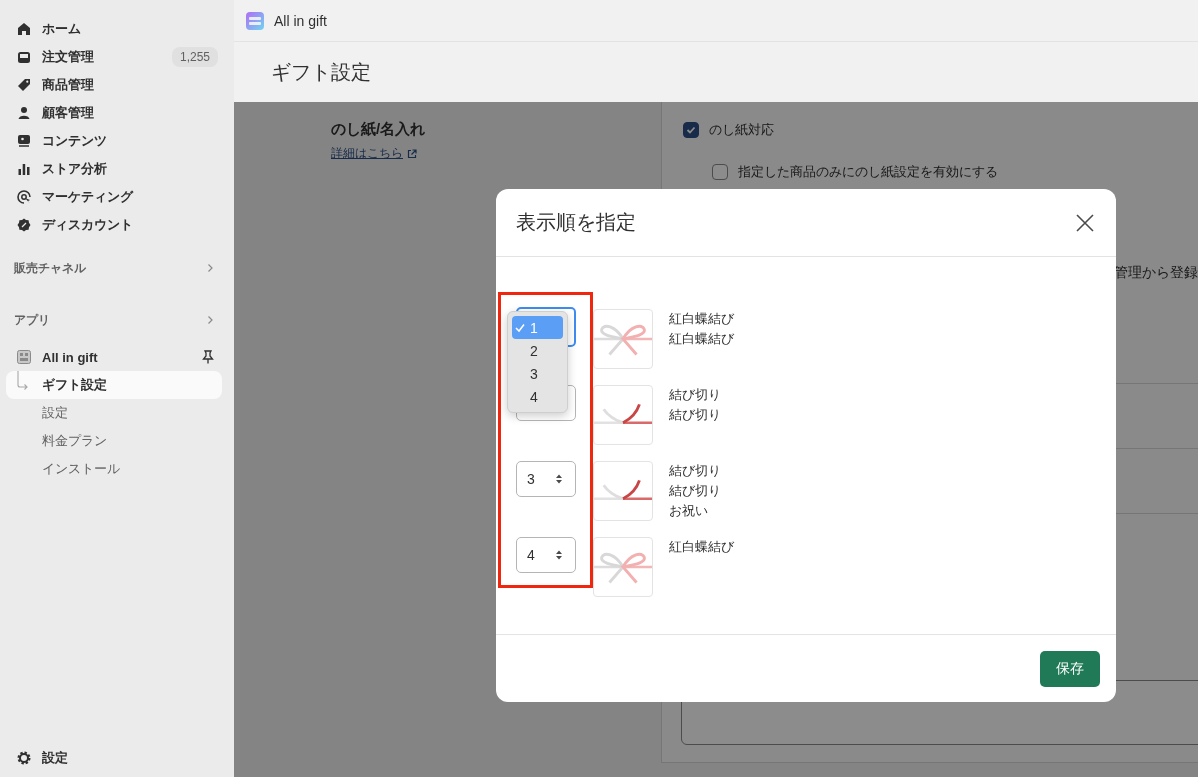 Image resolution: width=1198 pixels, height=777 pixels. What do you see at coordinates (117, 29) in the screenshot?
I see `nav-item: ホーム` at bounding box center [117, 29].